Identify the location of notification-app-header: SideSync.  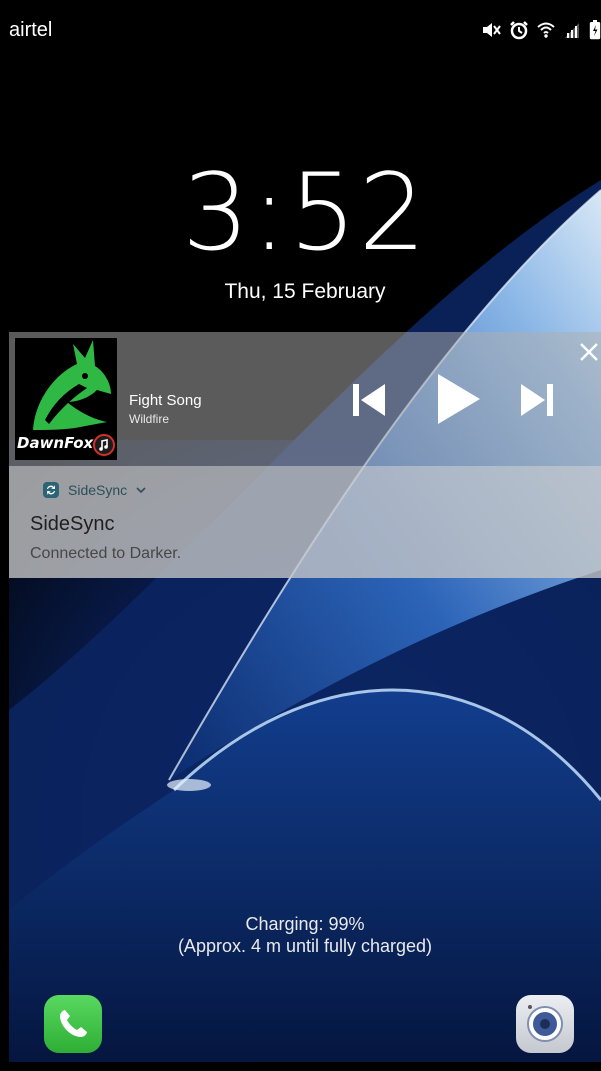
(94, 490).